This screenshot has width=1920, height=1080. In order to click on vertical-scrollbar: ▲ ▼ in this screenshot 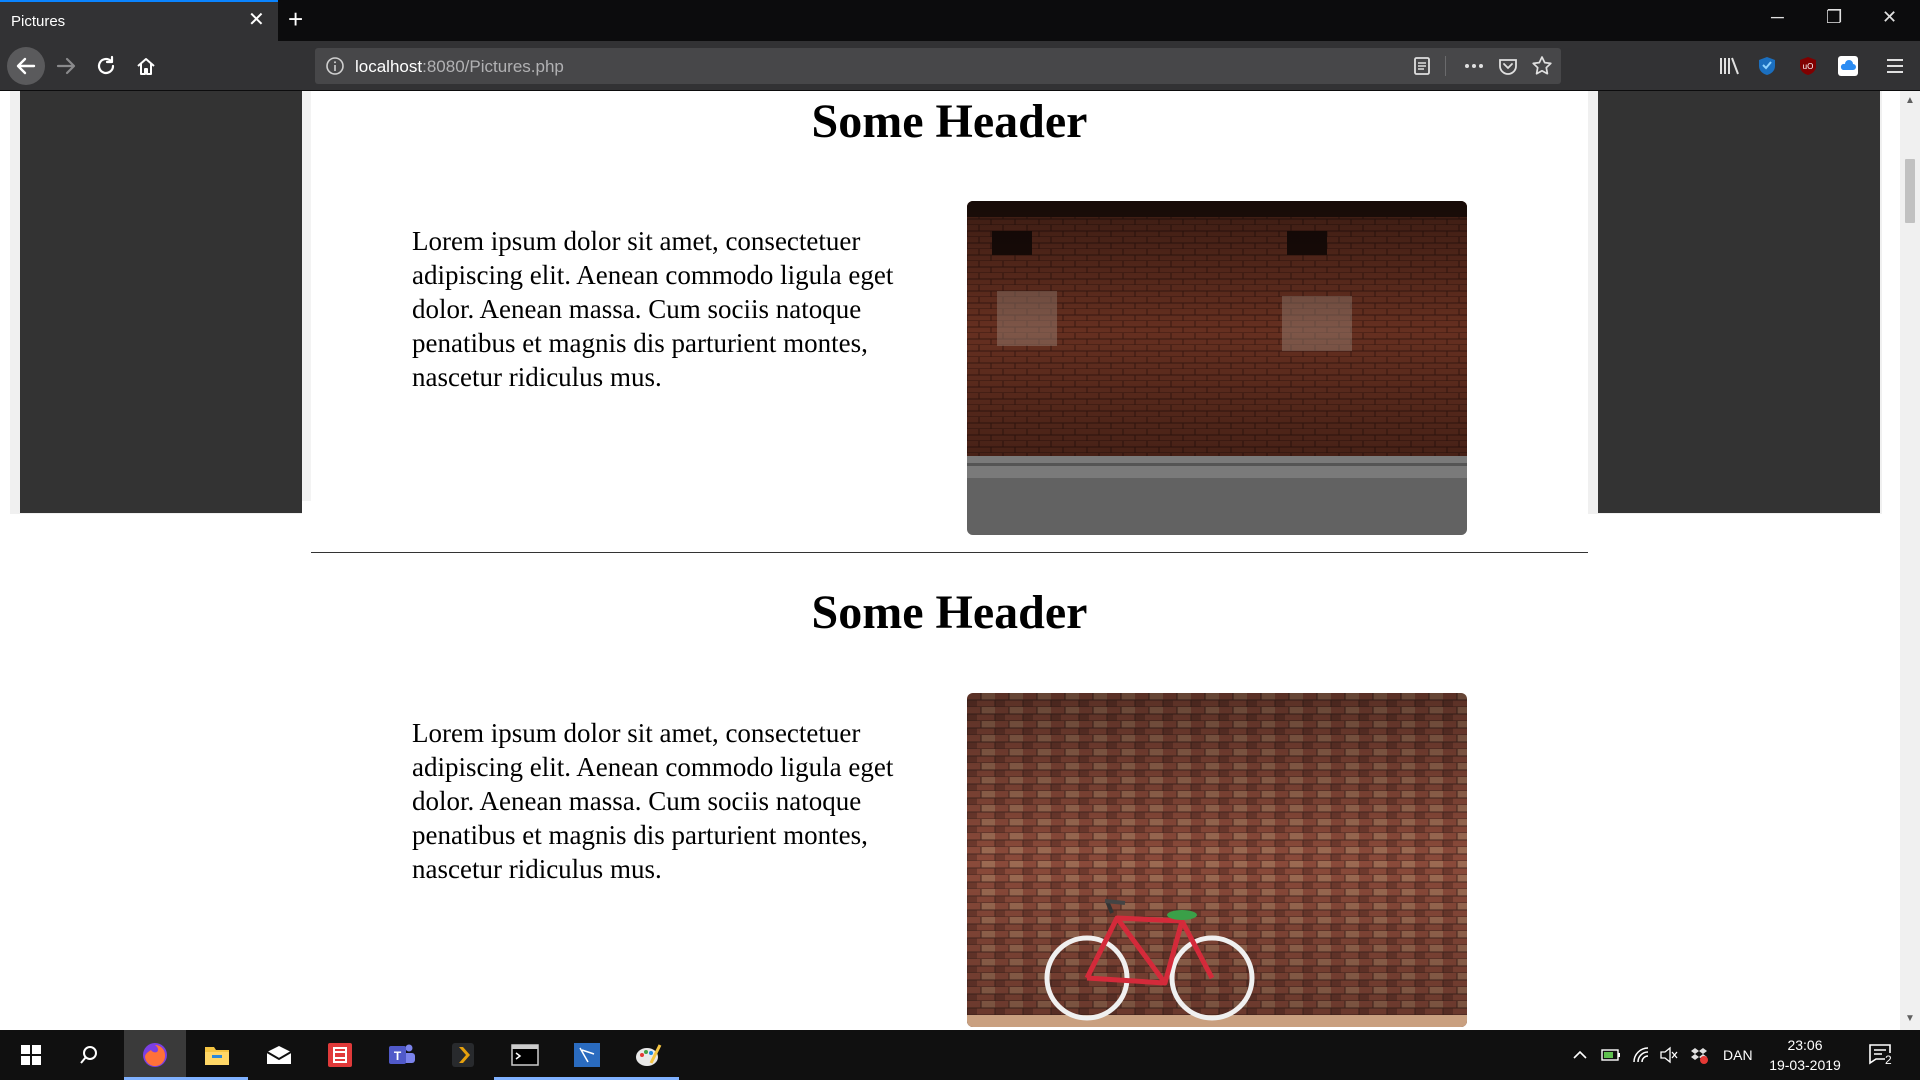, I will do `click(1910, 560)`.